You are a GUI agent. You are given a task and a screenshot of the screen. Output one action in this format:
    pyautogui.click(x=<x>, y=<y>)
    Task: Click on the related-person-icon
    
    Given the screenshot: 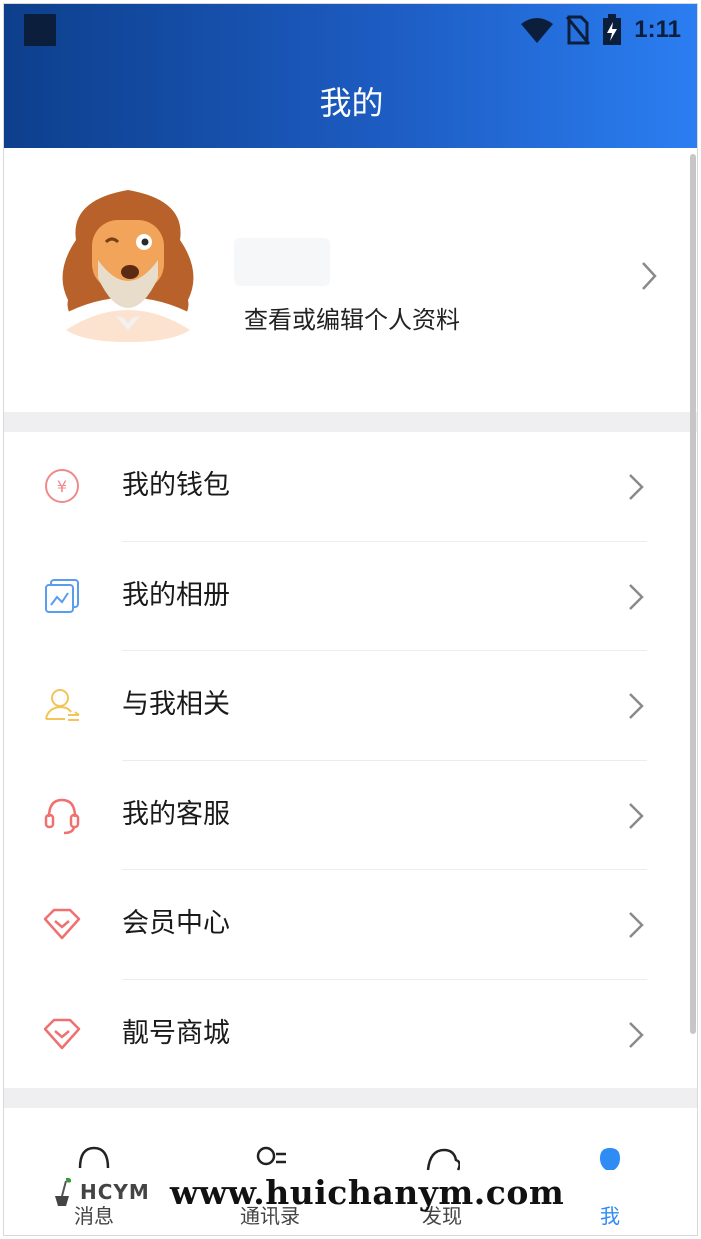 What is the action you would take?
    pyautogui.click(x=62, y=705)
    